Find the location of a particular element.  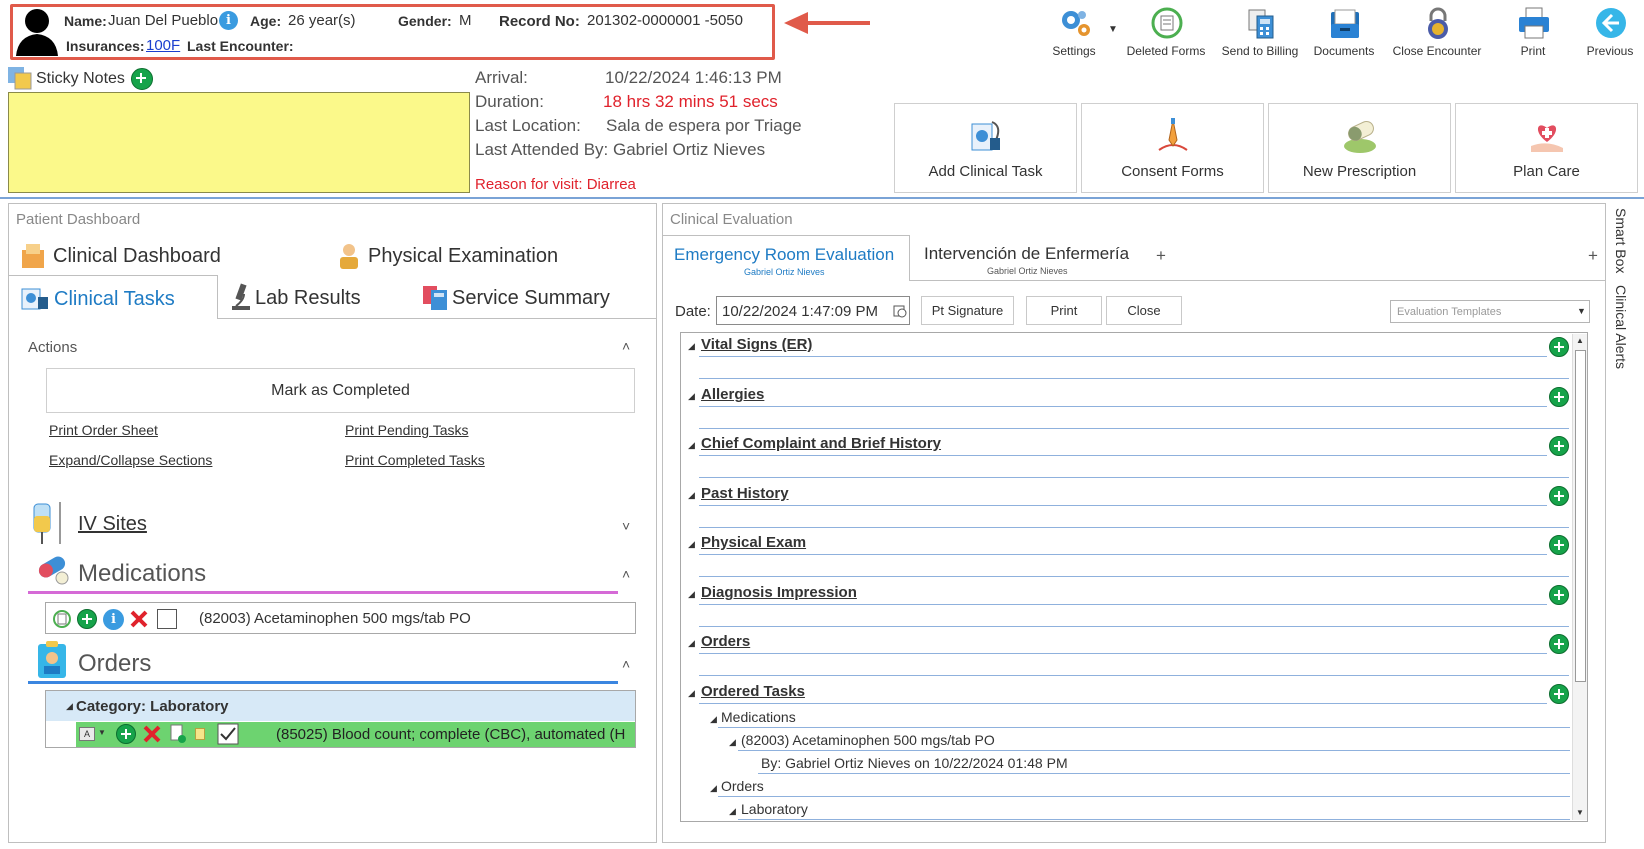

sticky-notes-icon is located at coordinates (20, 78).